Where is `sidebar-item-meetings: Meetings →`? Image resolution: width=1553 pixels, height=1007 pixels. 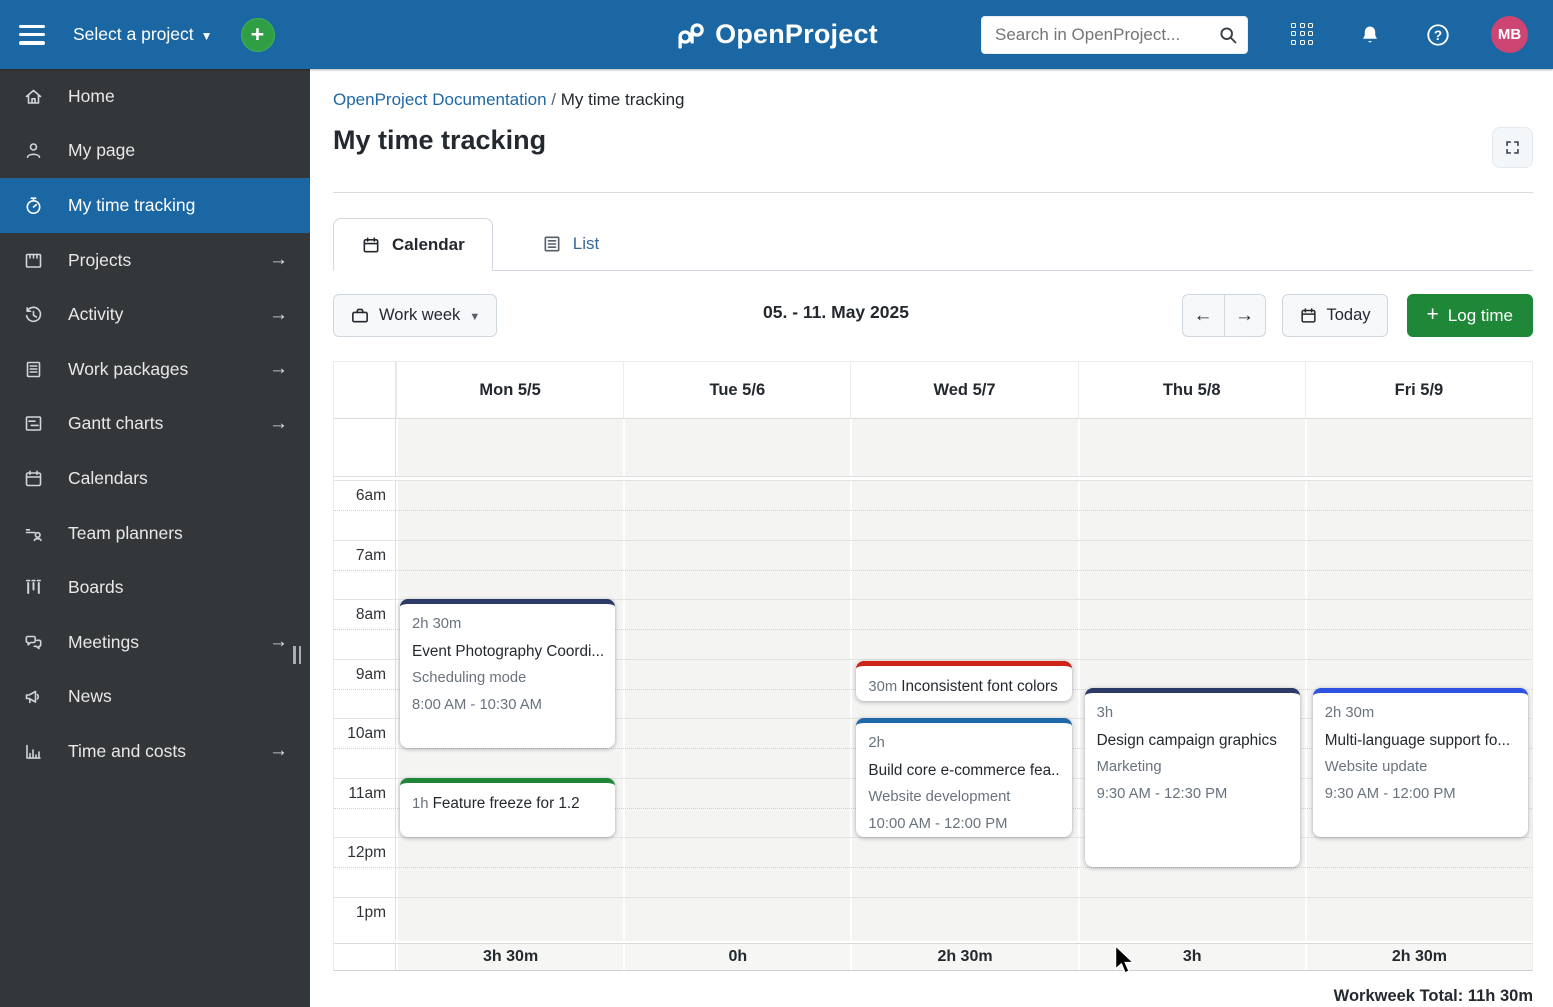
sidebar-item-meetings: Meetings → is located at coordinates (155, 642).